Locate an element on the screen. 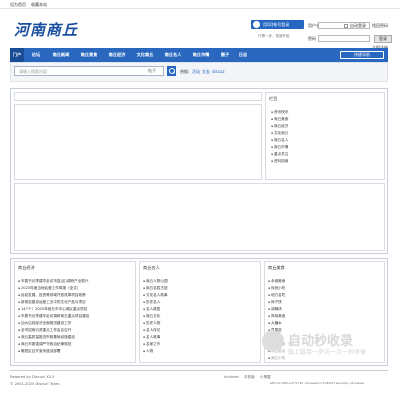 The height and width of the screenshot is (400, 400). qq-login-button: 用QQ帐号登录 is located at coordinates (277, 24).